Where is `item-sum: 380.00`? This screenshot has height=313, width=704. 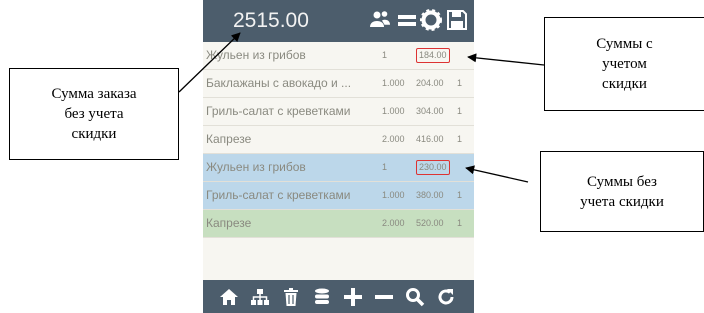
item-sum: 380.00 is located at coordinates (430, 195).